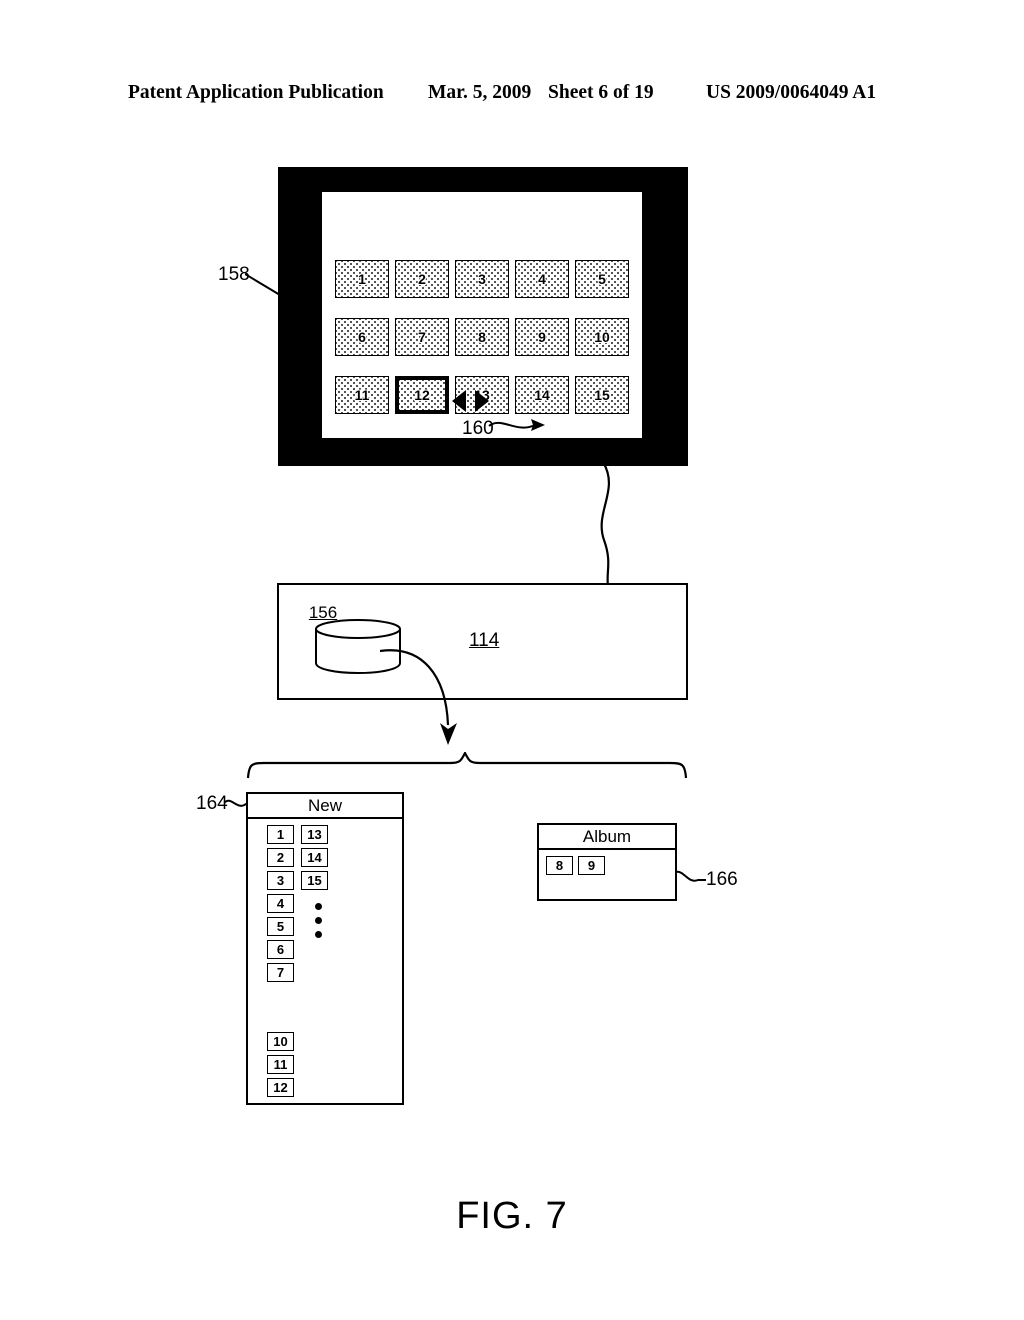 The width and height of the screenshot is (1024, 1320). I want to click on panel-new-left-column: 1 2 3 4 5 6 7 10 11 12, so click(280, 961).